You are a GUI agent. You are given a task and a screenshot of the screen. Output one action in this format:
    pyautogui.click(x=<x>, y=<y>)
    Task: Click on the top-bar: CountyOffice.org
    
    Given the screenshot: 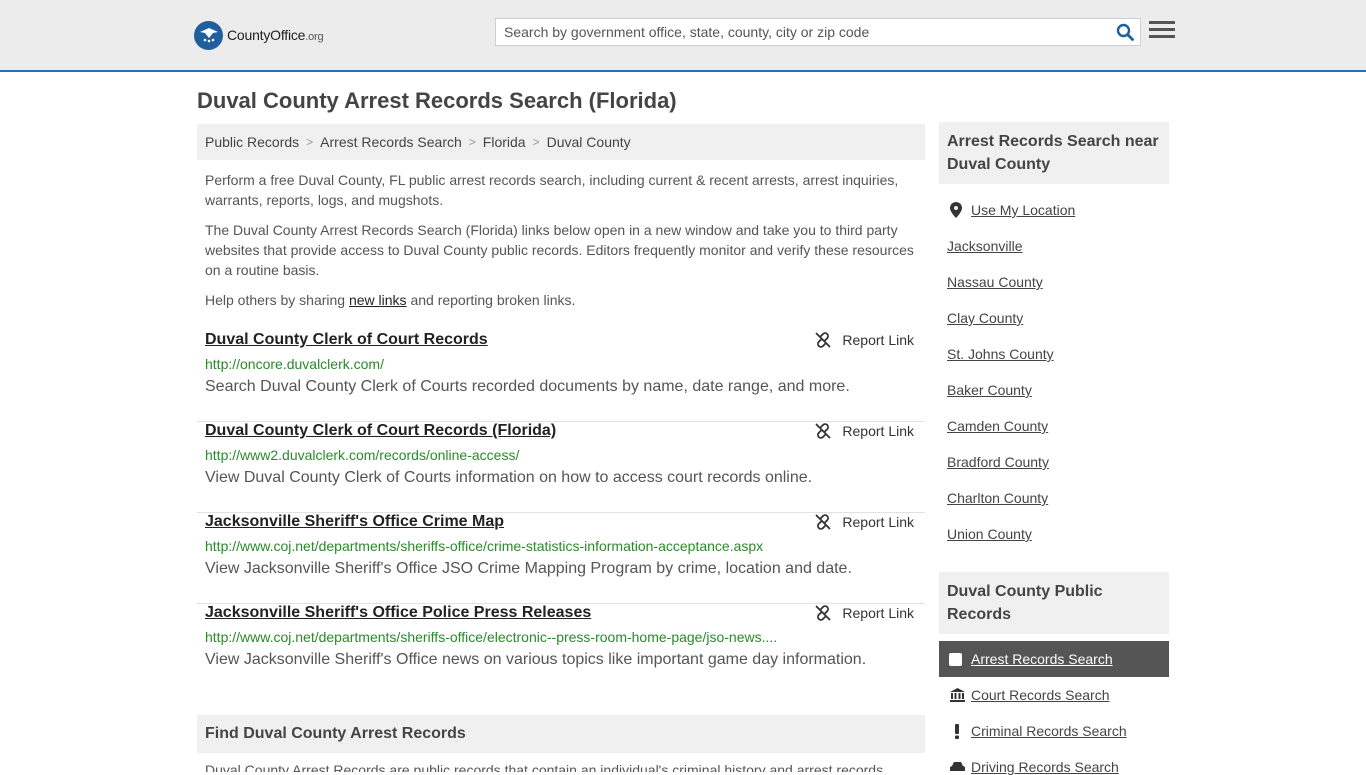 What is the action you would take?
    pyautogui.click(x=683, y=36)
    